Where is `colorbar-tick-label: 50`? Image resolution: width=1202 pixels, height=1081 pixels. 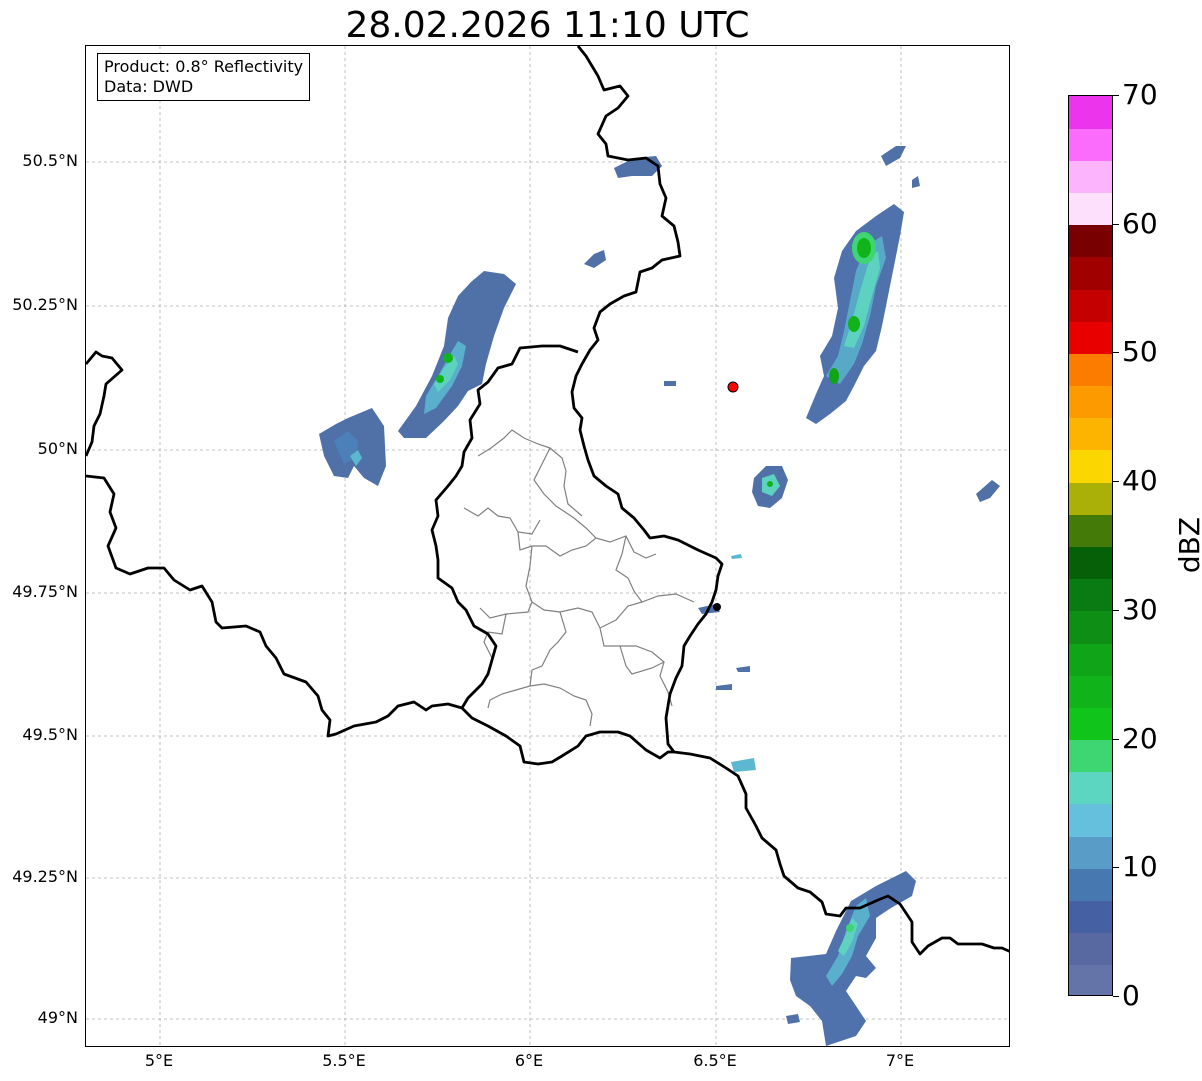 colorbar-tick-label: 50 is located at coordinates (1140, 352).